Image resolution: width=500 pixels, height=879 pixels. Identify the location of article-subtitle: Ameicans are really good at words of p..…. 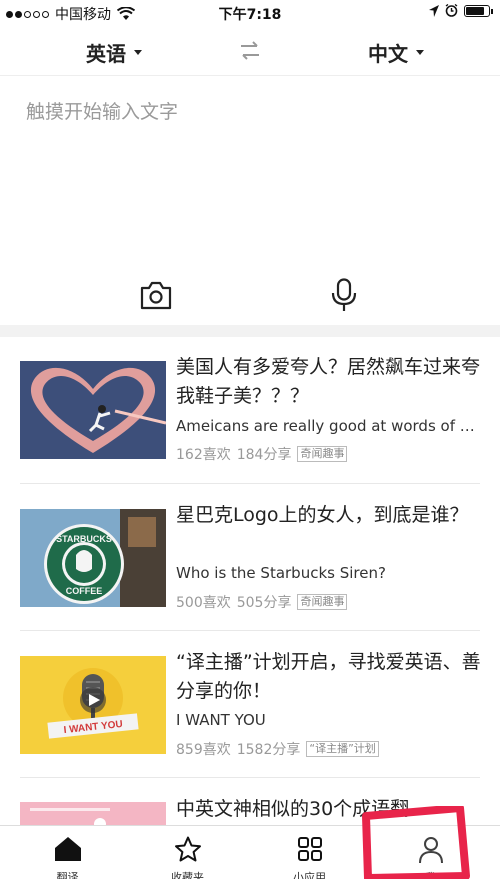
(329, 426).